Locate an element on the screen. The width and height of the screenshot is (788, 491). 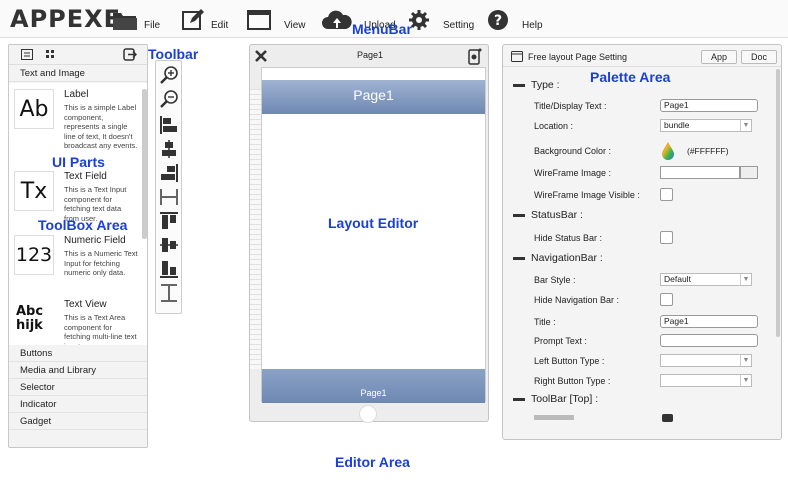
row-right-button-type: Right Button Type : ▼ is located at coordinates (638, 383).